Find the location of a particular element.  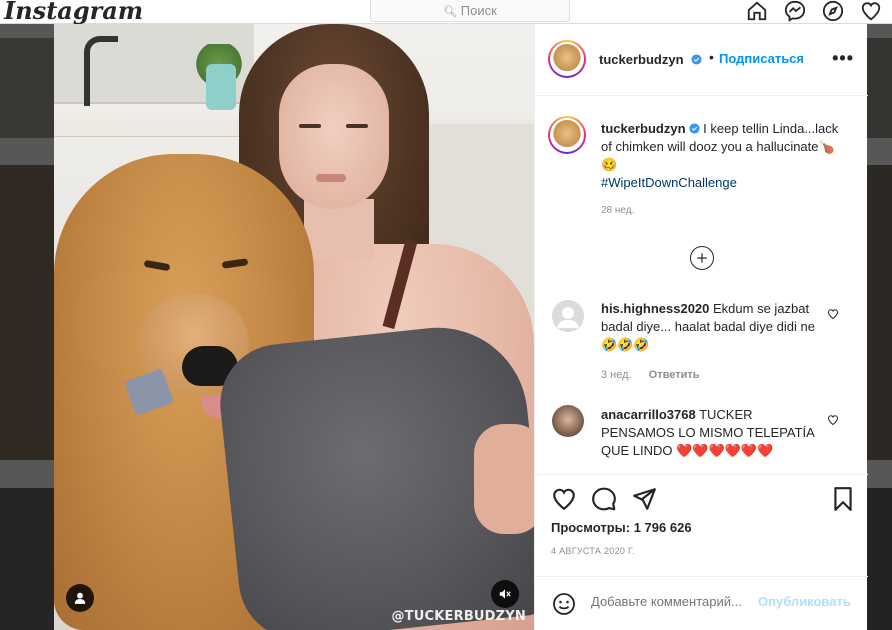

search-placeholder: Поиск is located at coordinates (478, 10).